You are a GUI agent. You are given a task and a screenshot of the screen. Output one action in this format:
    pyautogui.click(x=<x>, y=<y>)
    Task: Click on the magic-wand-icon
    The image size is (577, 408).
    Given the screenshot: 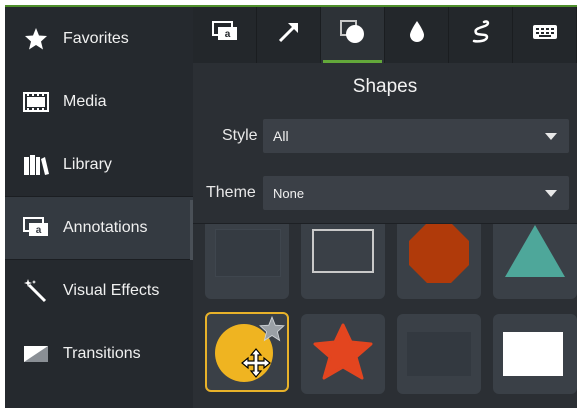 What is the action you would take?
    pyautogui.click(x=36, y=291)
    